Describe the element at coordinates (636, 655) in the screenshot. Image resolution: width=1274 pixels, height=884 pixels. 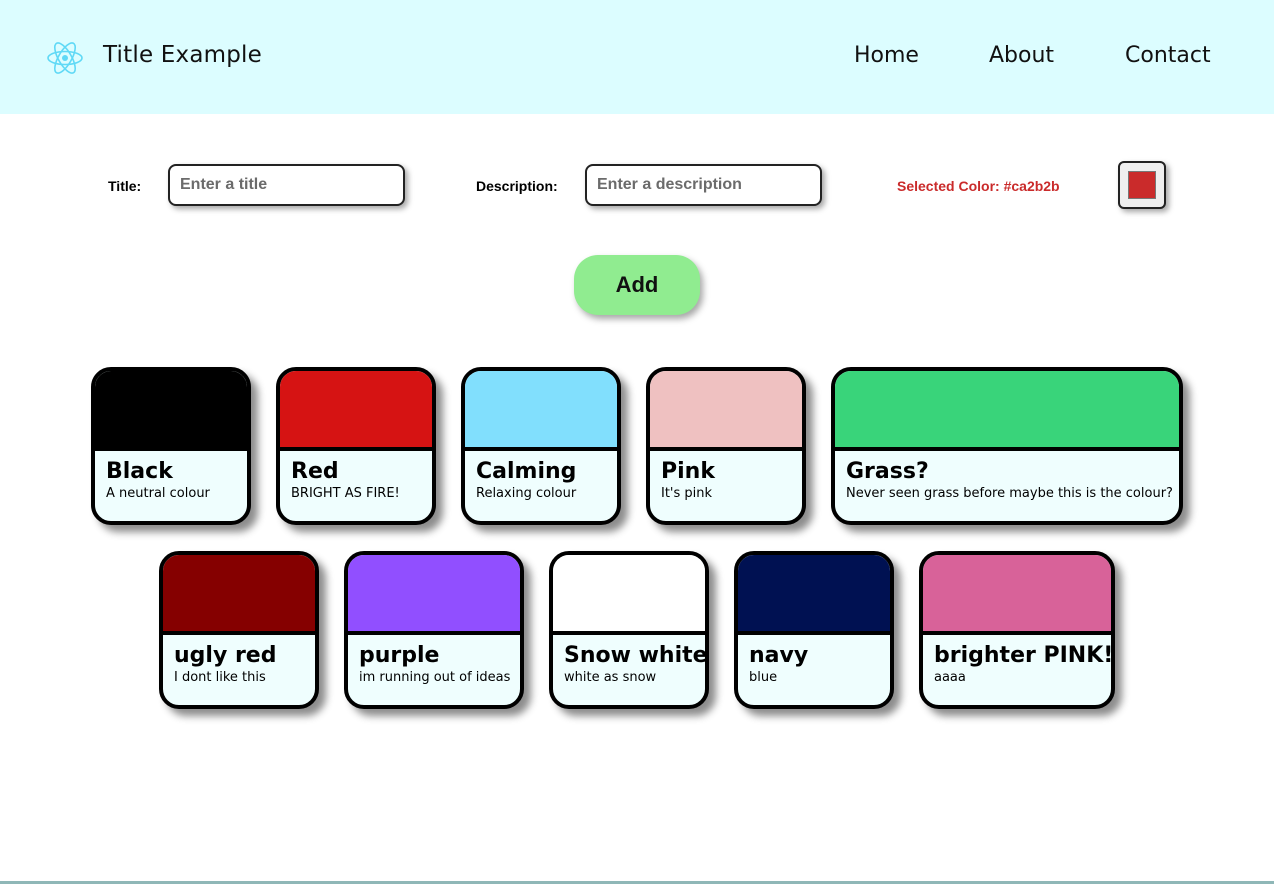
I see `card-title: Snow white` at that location.